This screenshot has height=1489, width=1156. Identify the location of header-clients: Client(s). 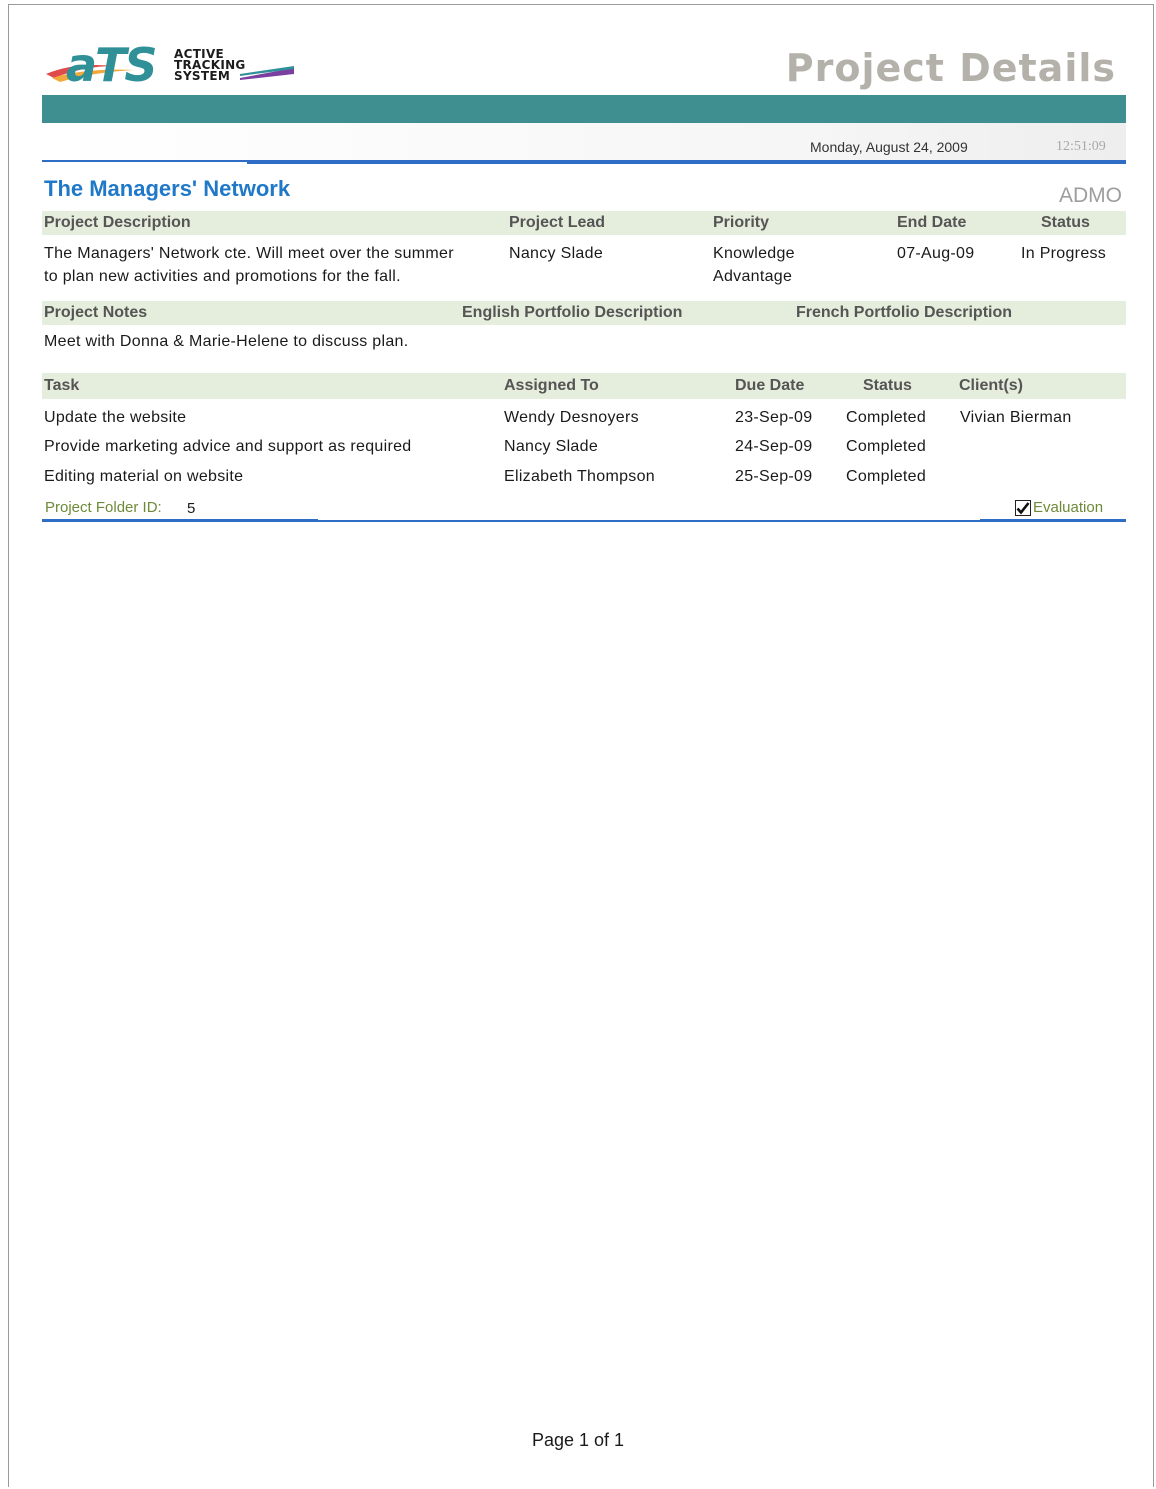
(991, 385).